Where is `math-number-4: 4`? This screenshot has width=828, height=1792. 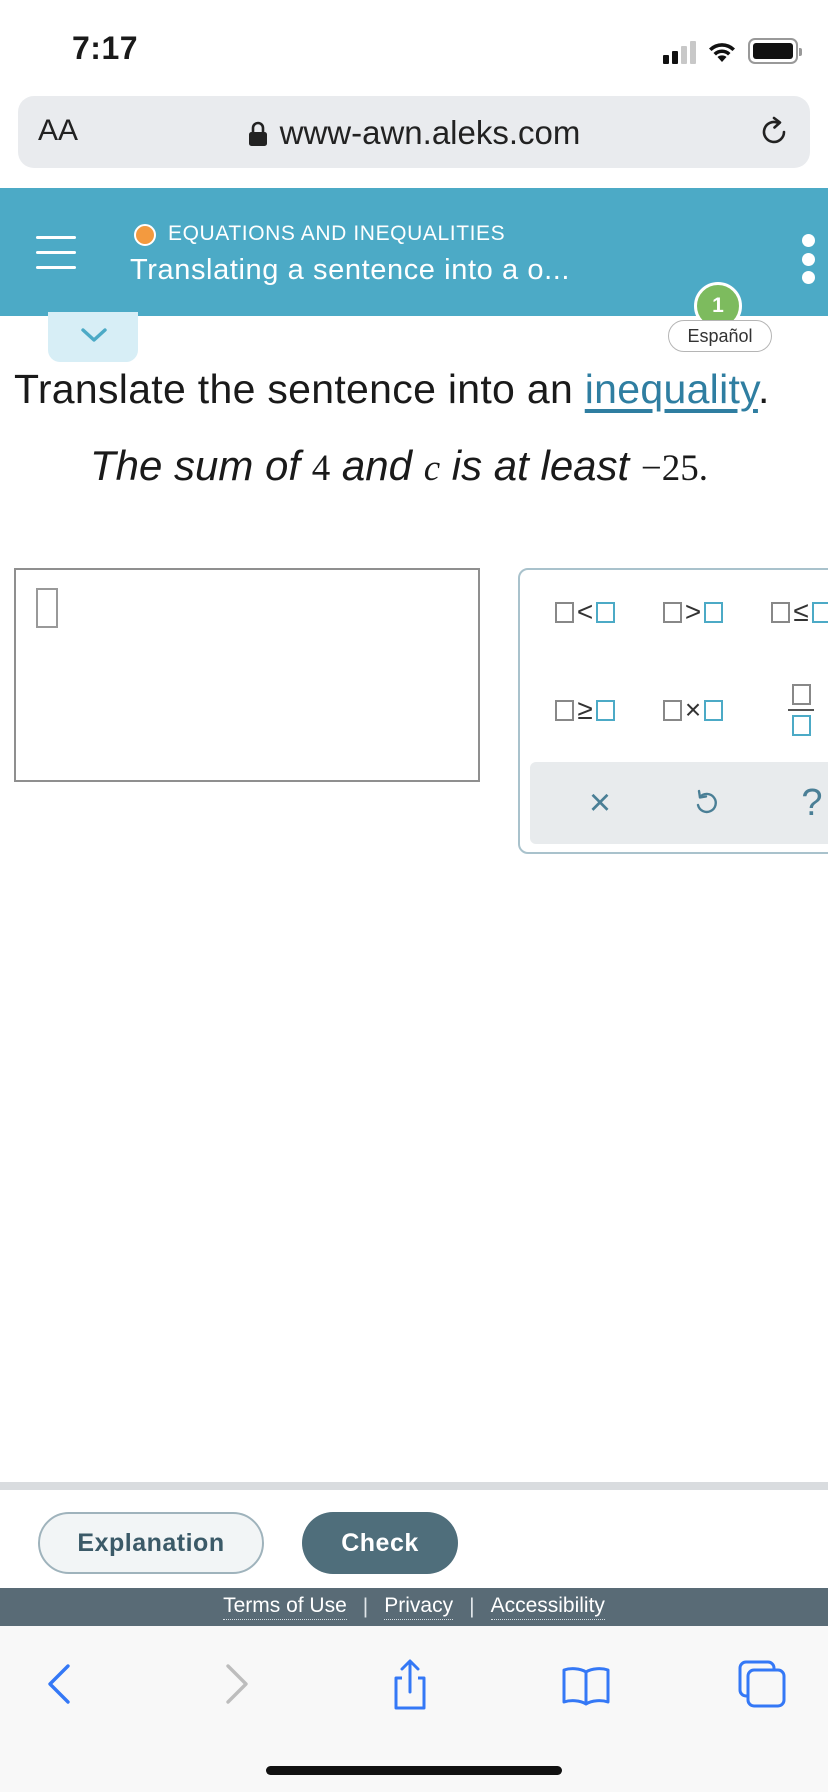 math-number-4: 4 is located at coordinates (321, 468).